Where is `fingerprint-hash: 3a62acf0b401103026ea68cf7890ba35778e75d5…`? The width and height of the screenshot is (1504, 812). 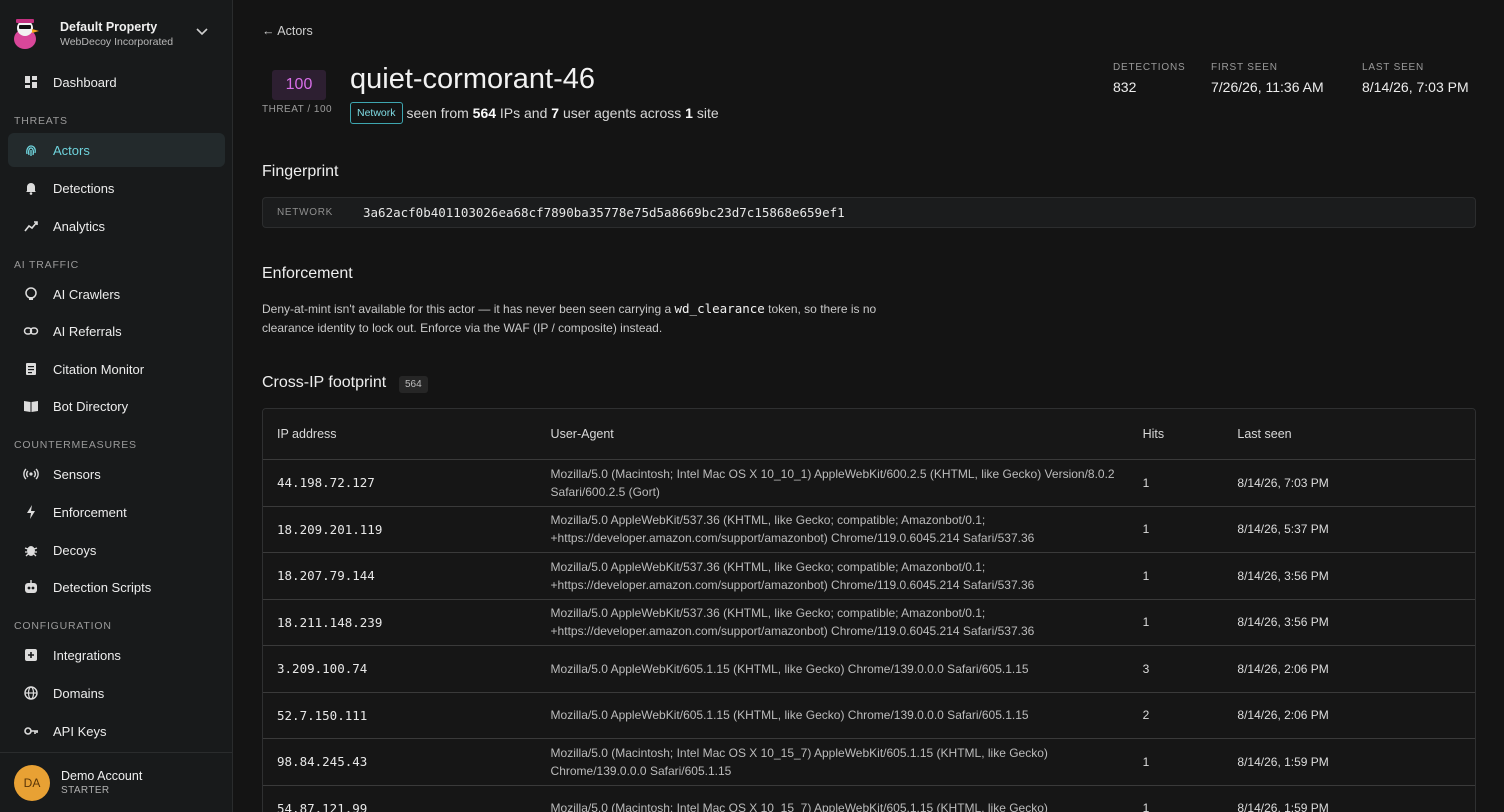
fingerprint-hash: 3a62acf0b401103026ea68cf7890ba35778e75d5… is located at coordinates (604, 212).